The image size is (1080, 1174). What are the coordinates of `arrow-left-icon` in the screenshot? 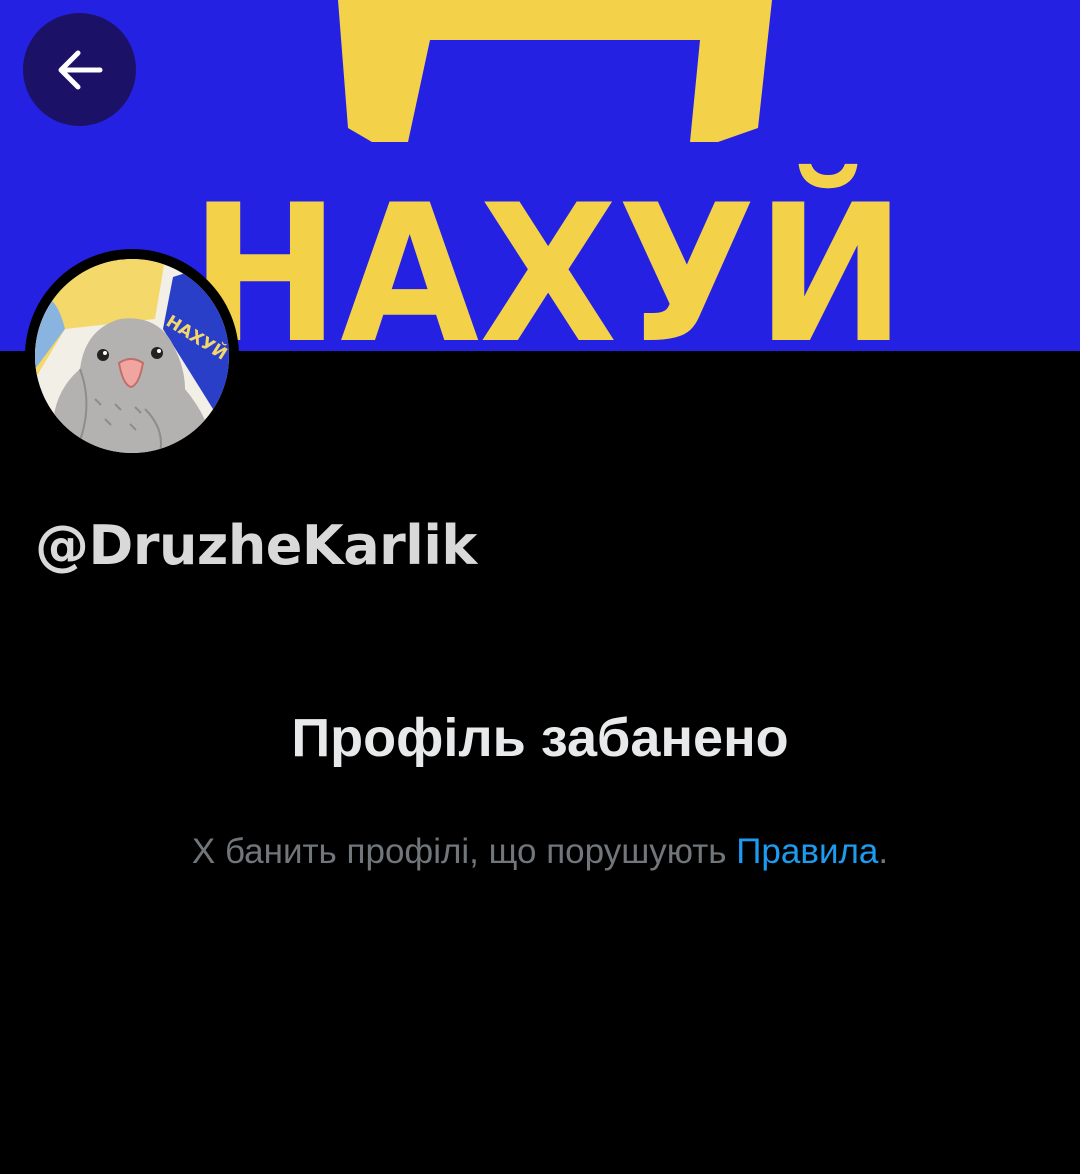 It's located at (80, 69).